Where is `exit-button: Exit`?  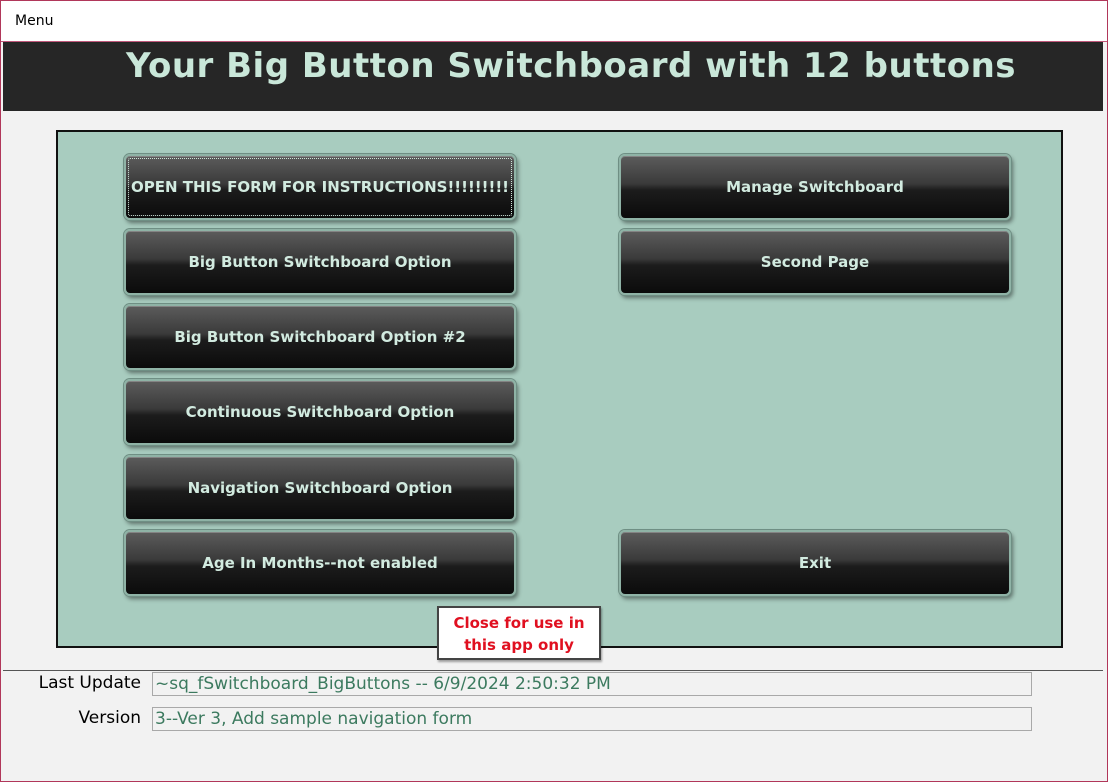
exit-button: Exit is located at coordinates (815, 563).